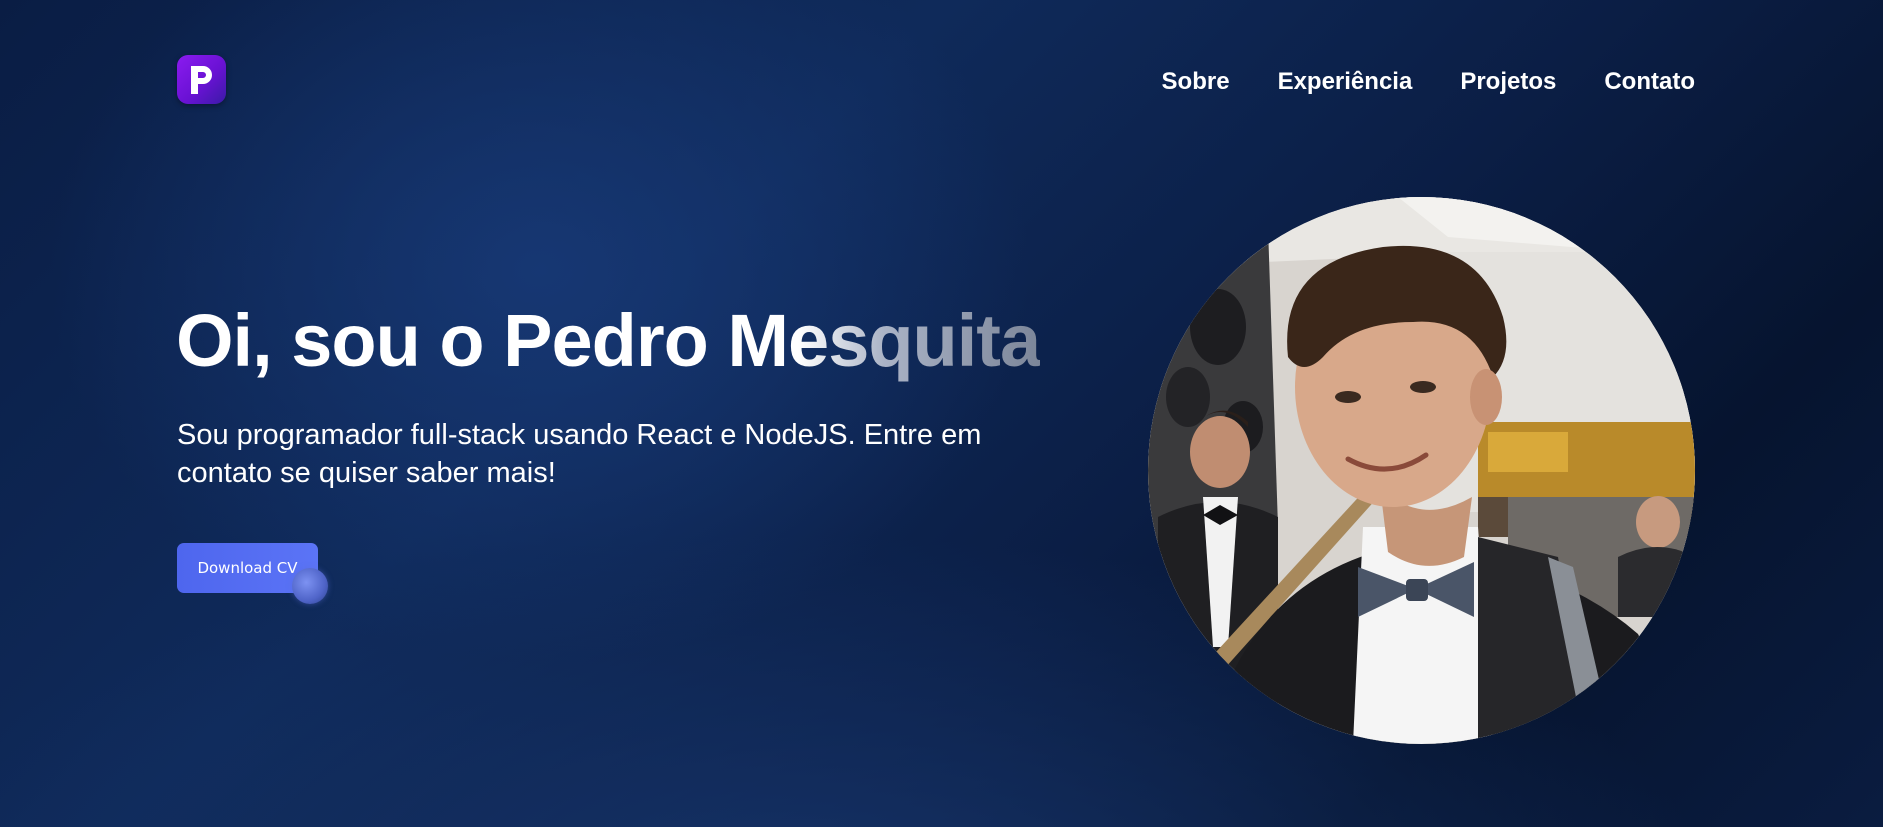  I want to click on nav-link-experiencia: Experiência, so click(1345, 82).